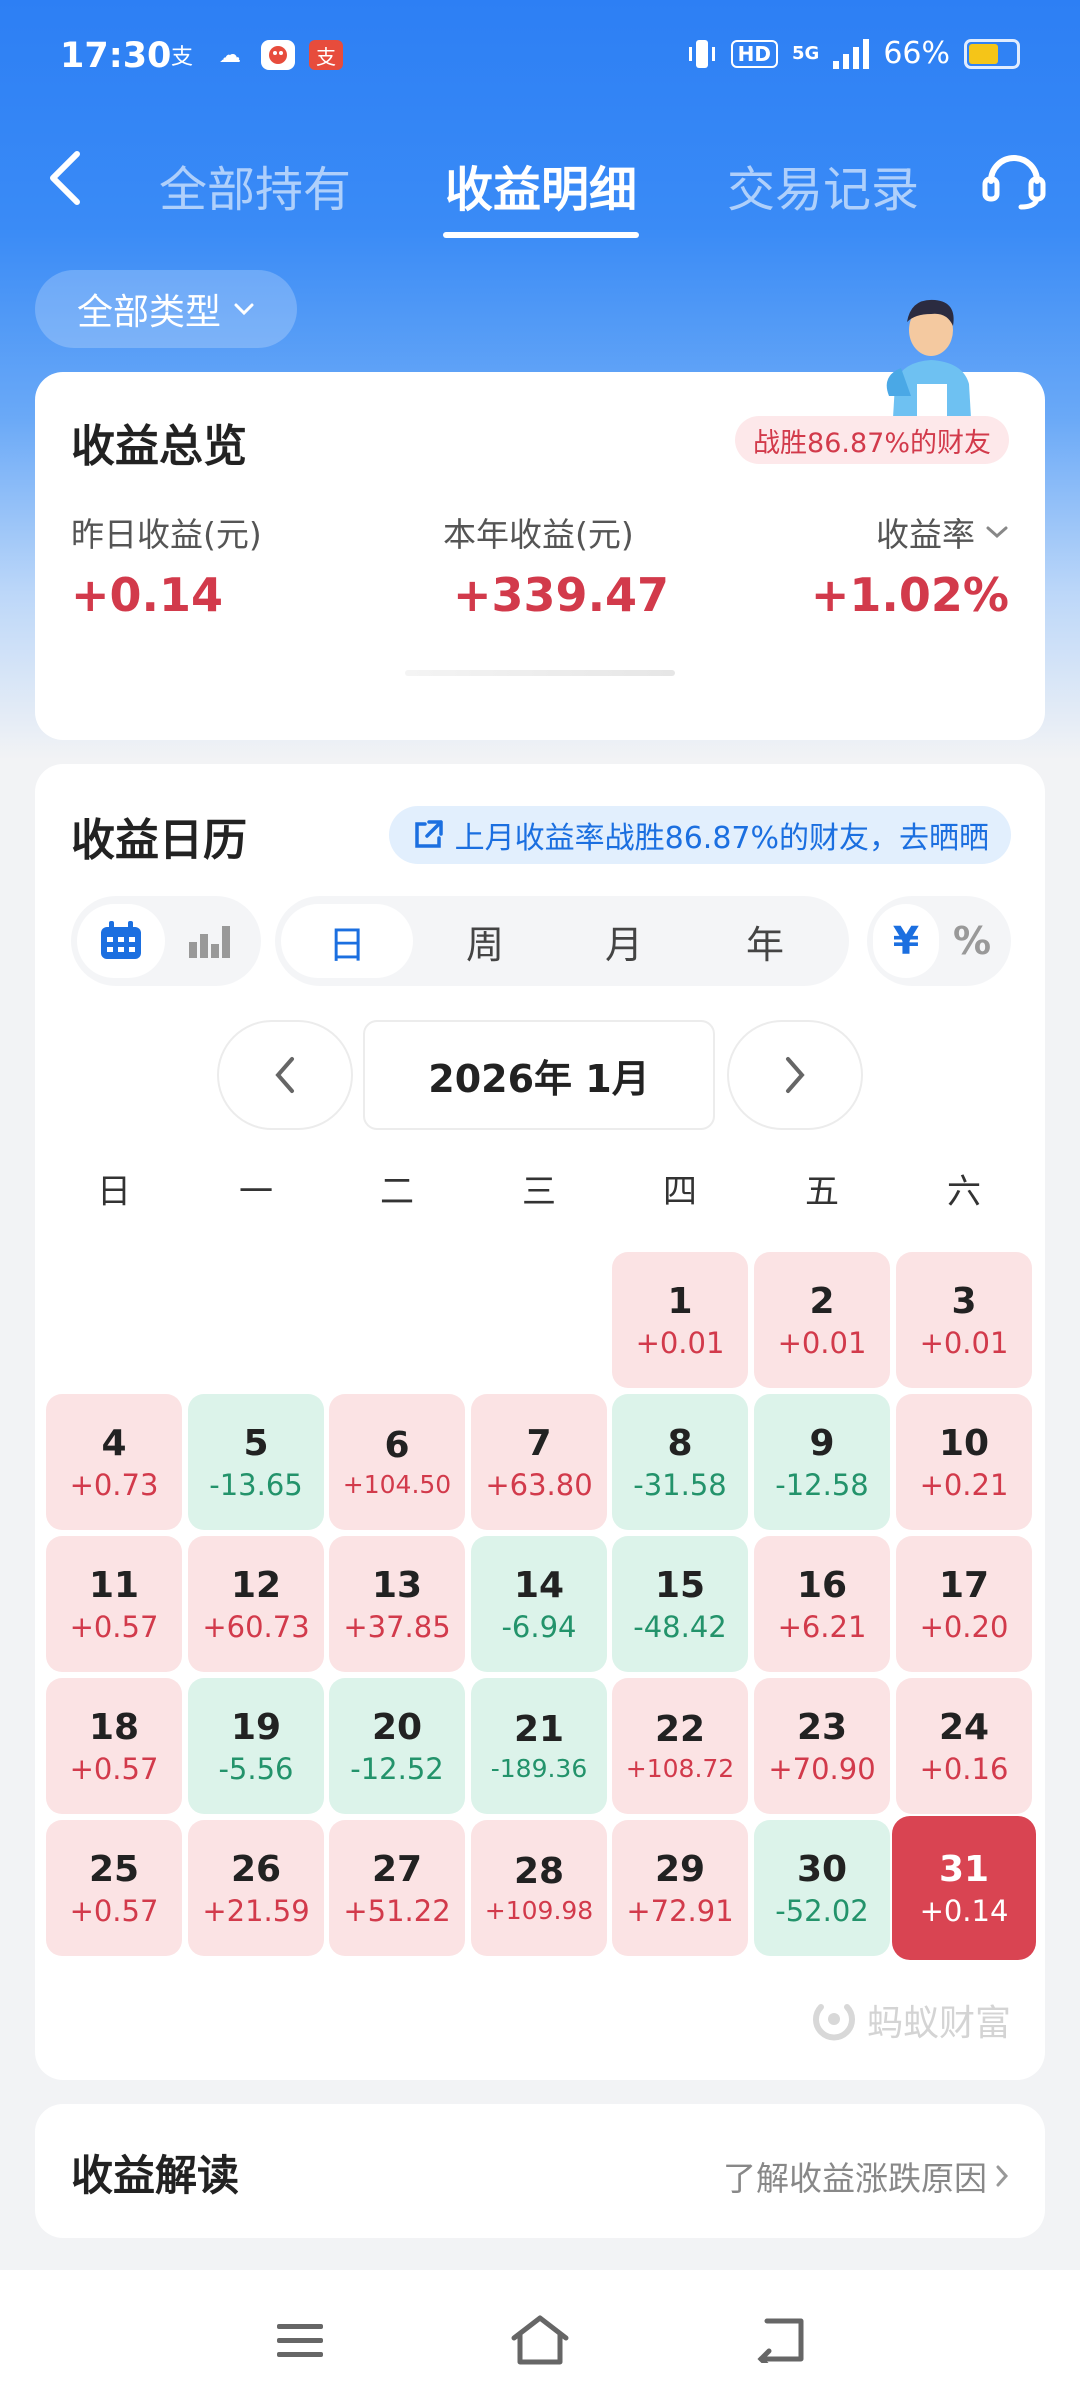 Image resolution: width=1080 pixels, height=2400 pixels. I want to click on day-number: 31, so click(964, 1869).